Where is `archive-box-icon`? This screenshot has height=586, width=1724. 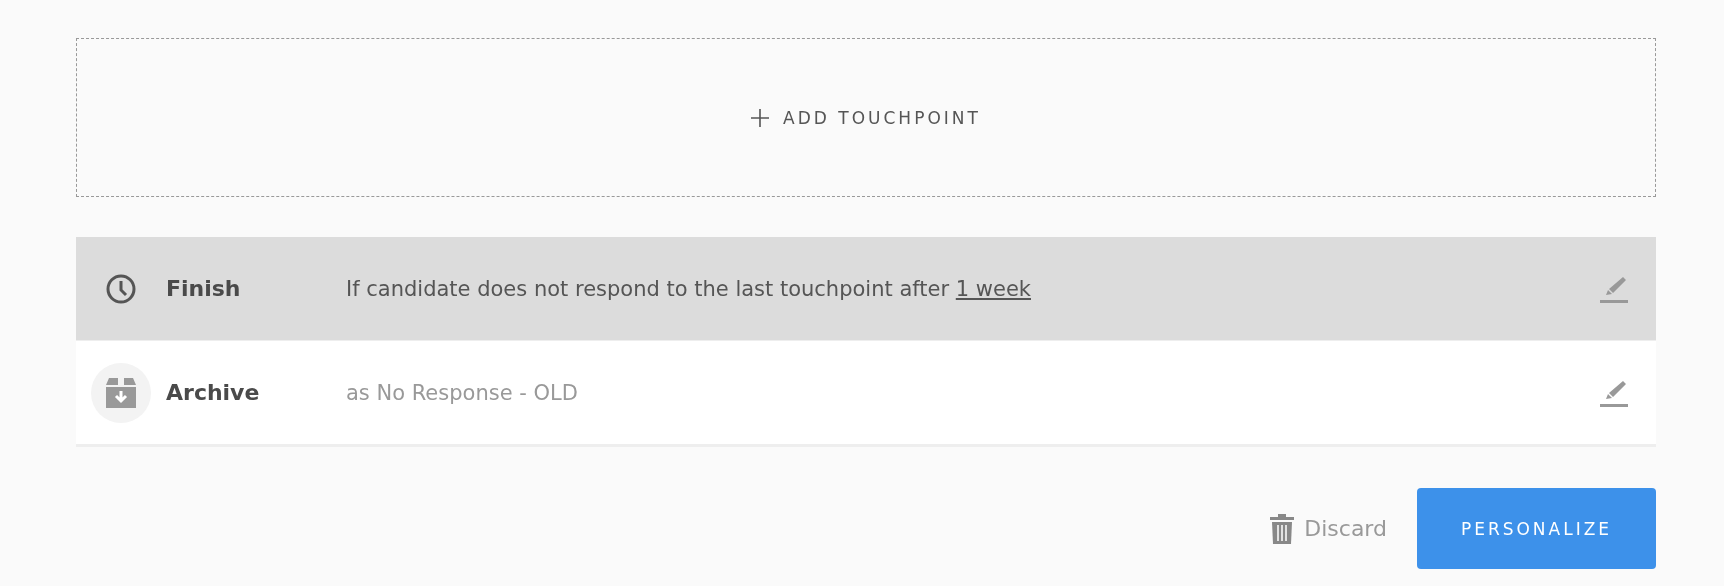
archive-box-icon is located at coordinates (121, 392).